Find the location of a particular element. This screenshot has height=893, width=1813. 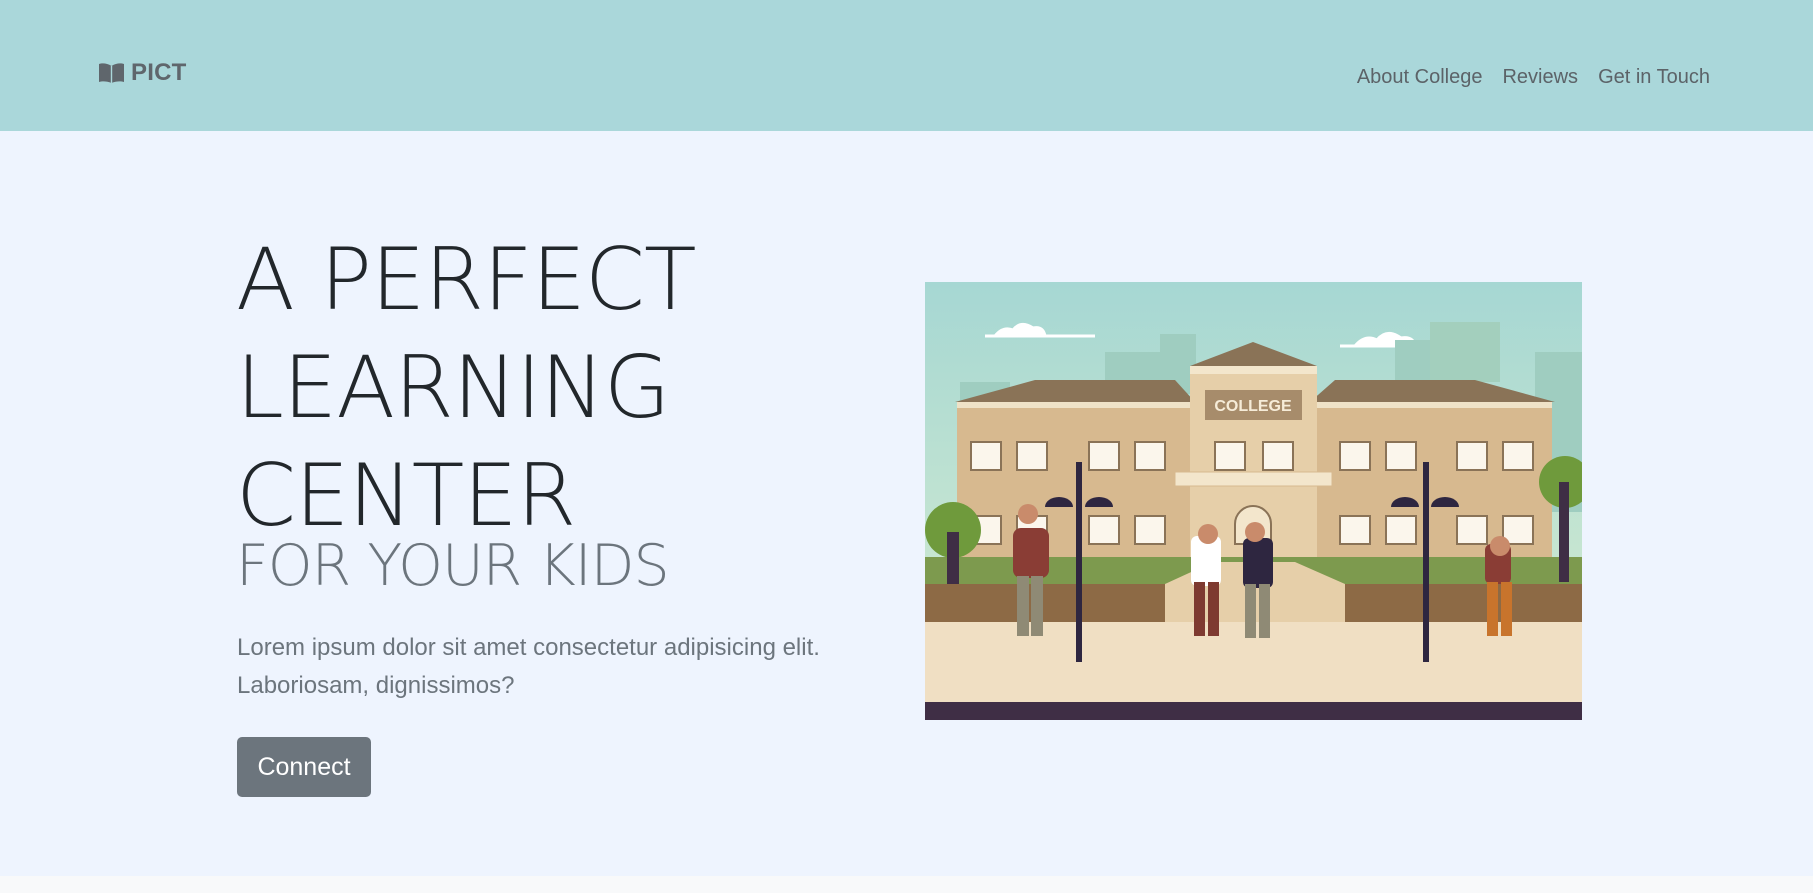

navbar: PICT About College Reviews Get in Touch is located at coordinates (906, 65).